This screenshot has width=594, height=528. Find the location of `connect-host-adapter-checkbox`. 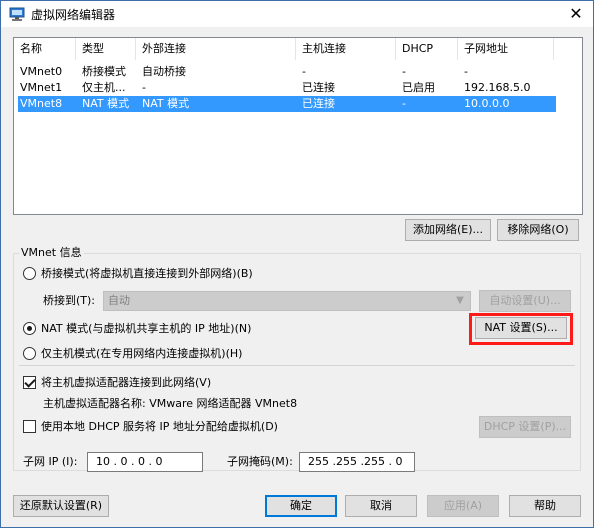

connect-host-adapter-checkbox is located at coordinates (29, 382).